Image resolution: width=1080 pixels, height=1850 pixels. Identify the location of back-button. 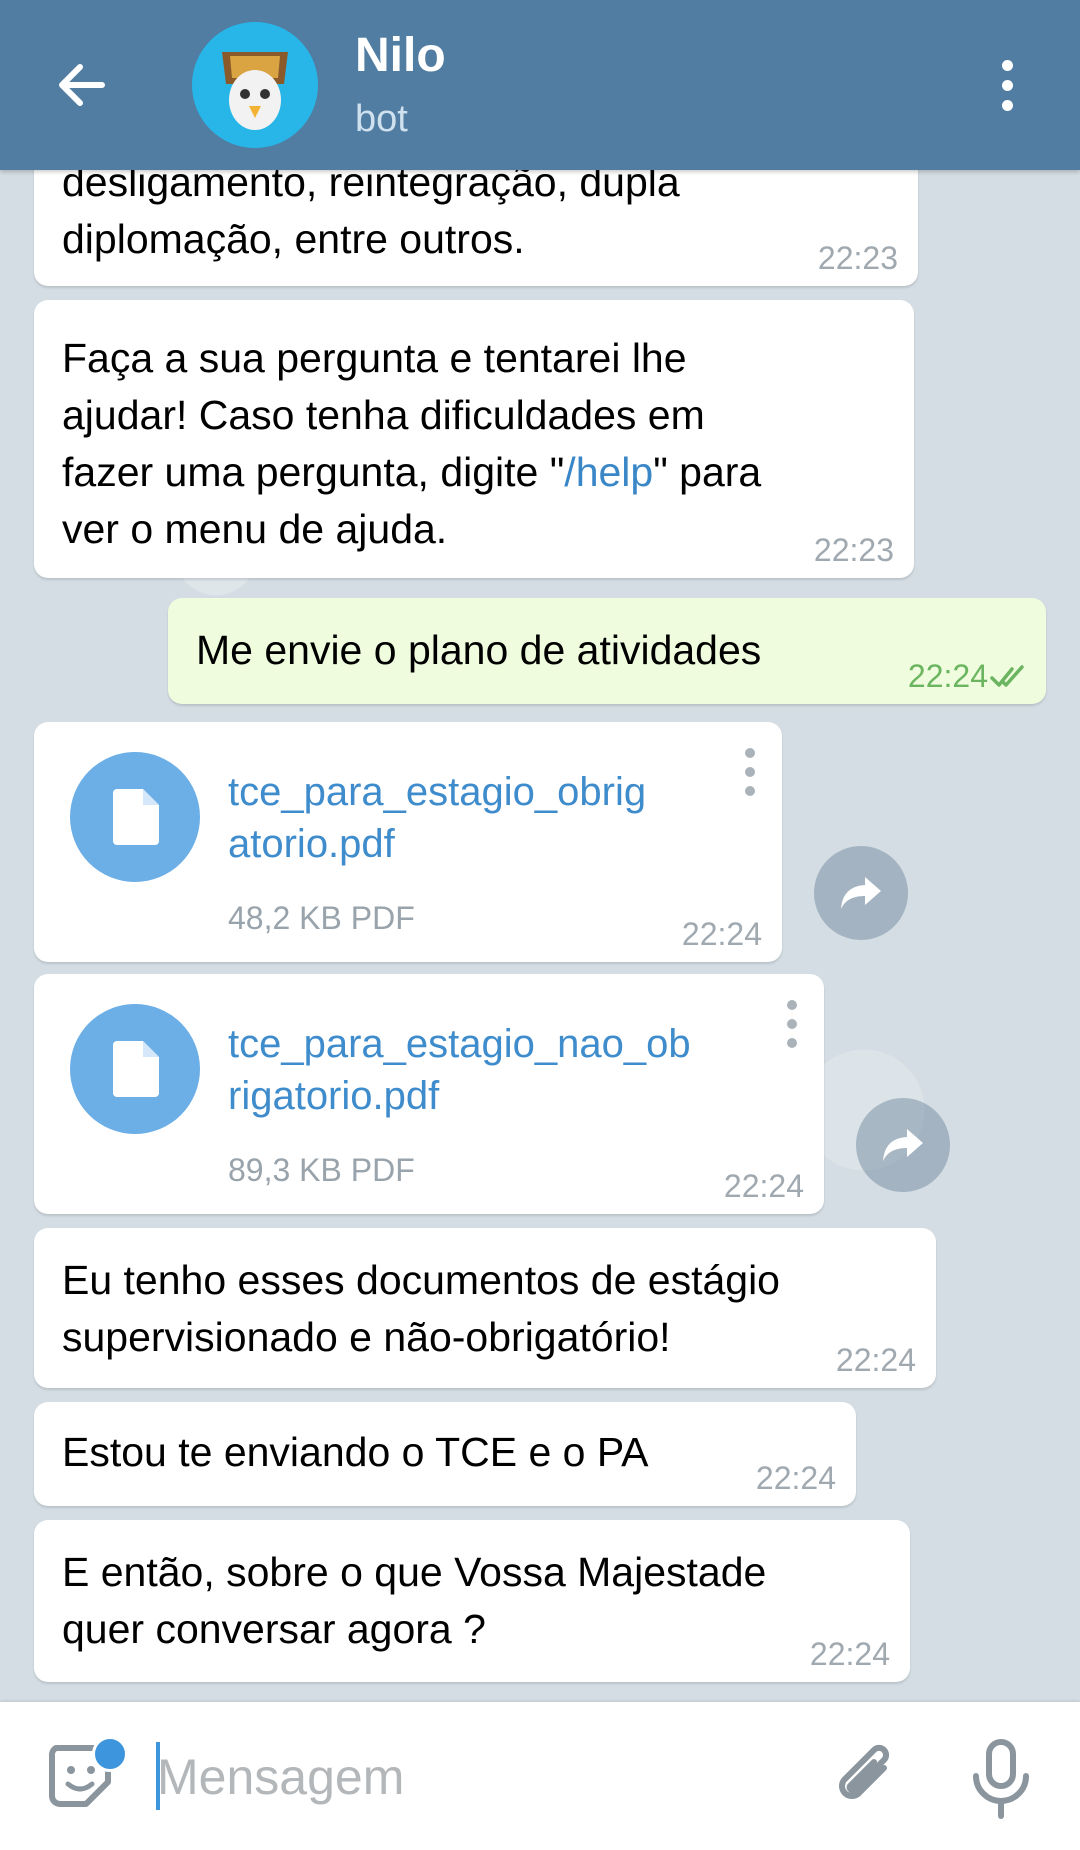
(82, 85).